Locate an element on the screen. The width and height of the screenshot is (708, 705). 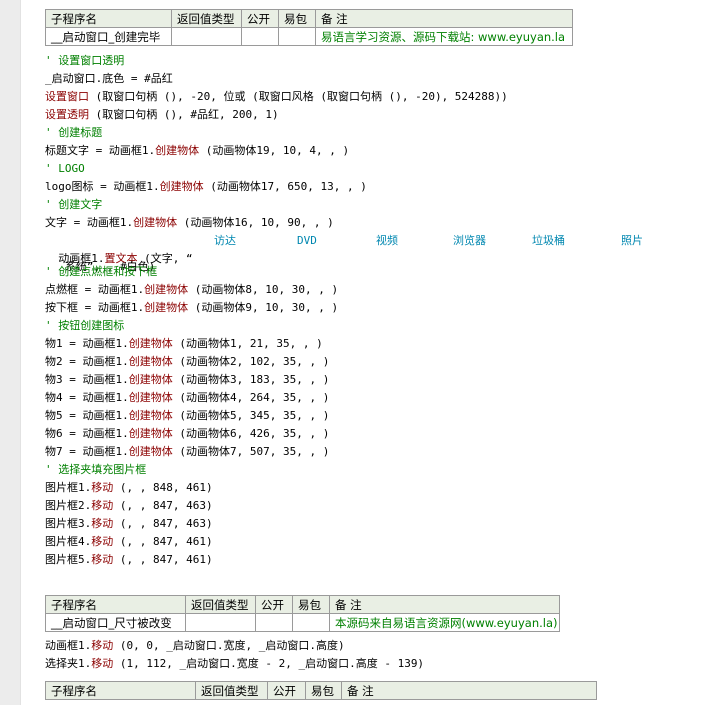
code-text: _启动窗口.底色 = #品红 is located at coordinates (109, 78).